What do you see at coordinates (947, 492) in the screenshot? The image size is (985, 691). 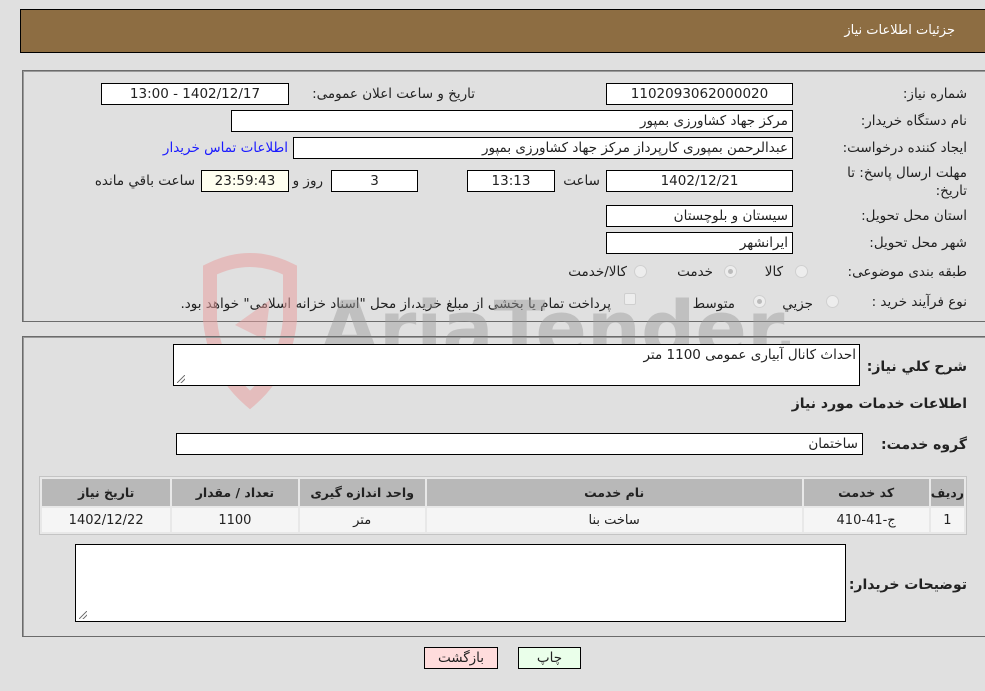 I see `col-header-row-number: ردیف` at bounding box center [947, 492].